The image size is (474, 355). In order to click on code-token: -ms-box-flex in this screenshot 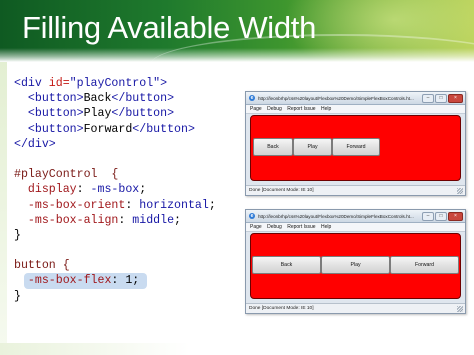, I will do `click(69, 281)`.